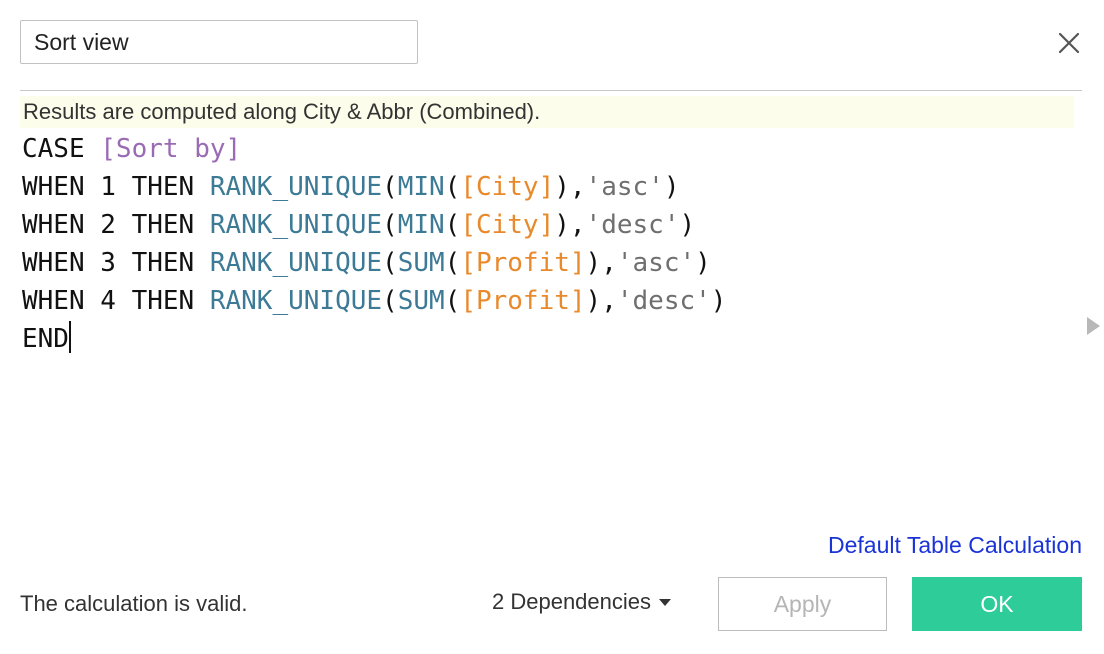  I want to click on dependencies-dropdown: 2 Dependencies, so click(582, 602).